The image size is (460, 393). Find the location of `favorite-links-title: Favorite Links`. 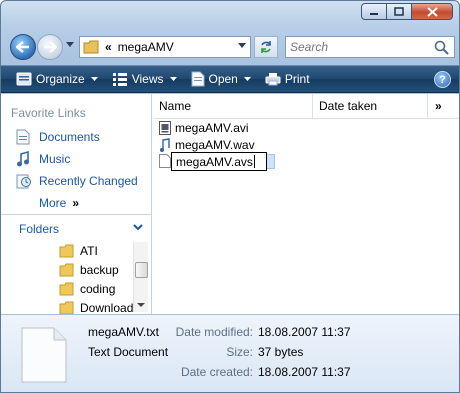

favorite-links-title: Favorite Links is located at coordinates (48, 113).